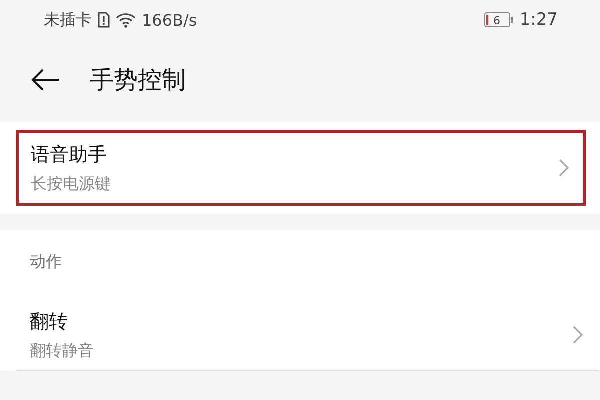 Image resolution: width=600 pixels, height=400 pixels. I want to click on sim-alert-icon, so click(104, 20).